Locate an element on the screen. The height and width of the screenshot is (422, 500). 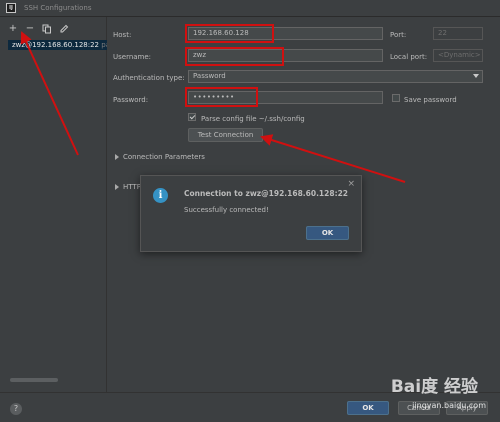
port-input: 22 is located at coordinates (458, 33).